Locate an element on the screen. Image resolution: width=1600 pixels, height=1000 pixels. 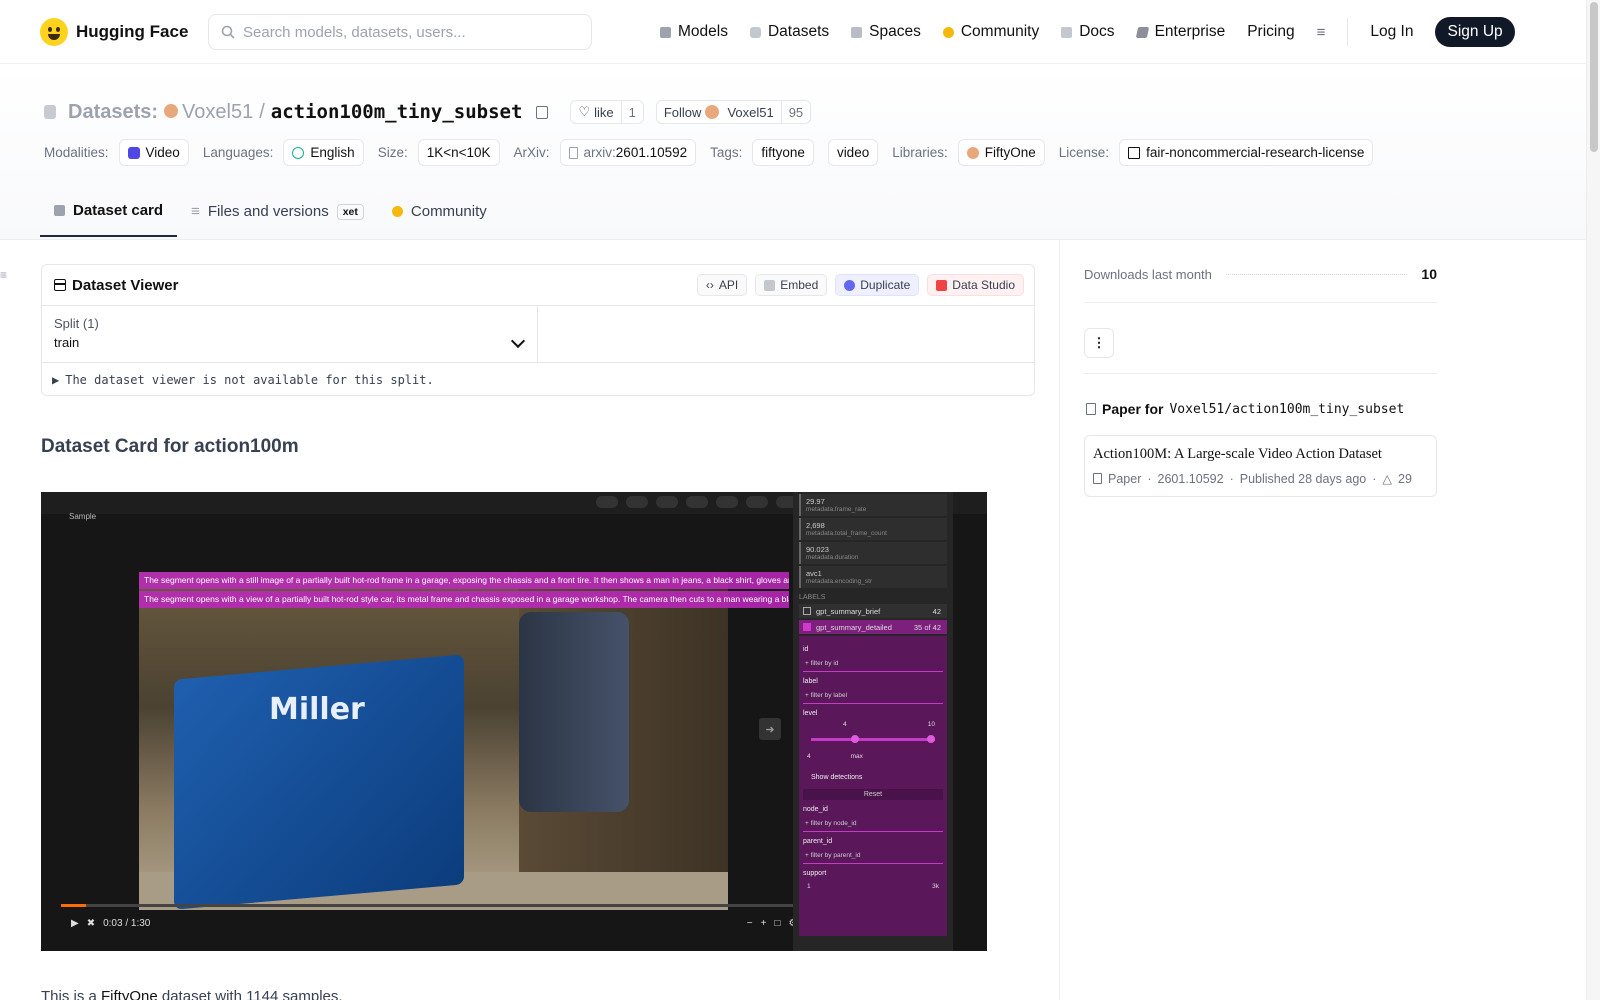
data-studio-button: Data Studio is located at coordinates (975, 285).